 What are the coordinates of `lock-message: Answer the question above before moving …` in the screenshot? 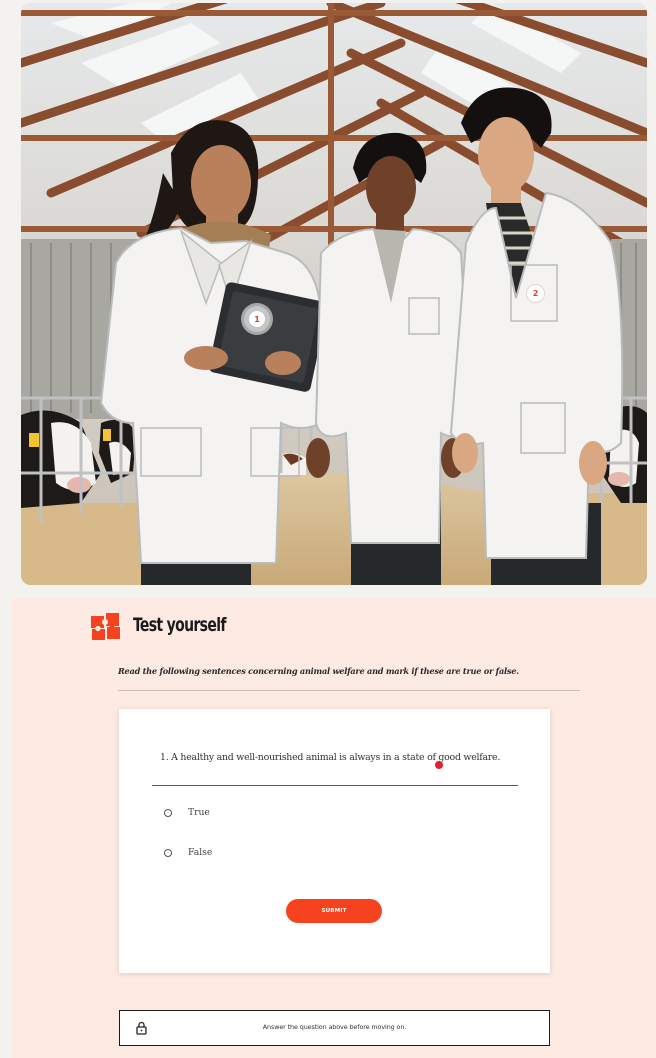 It's located at (334, 1027).